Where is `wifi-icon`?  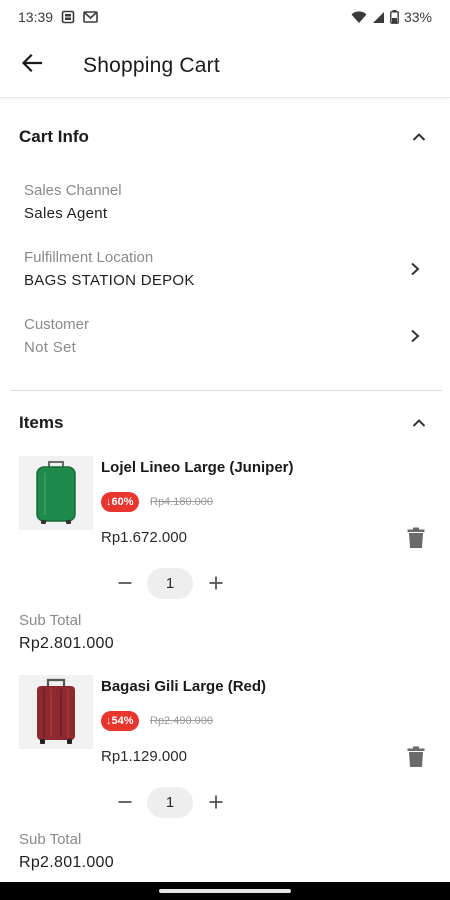
wifi-icon is located at coordinates (359, 17).